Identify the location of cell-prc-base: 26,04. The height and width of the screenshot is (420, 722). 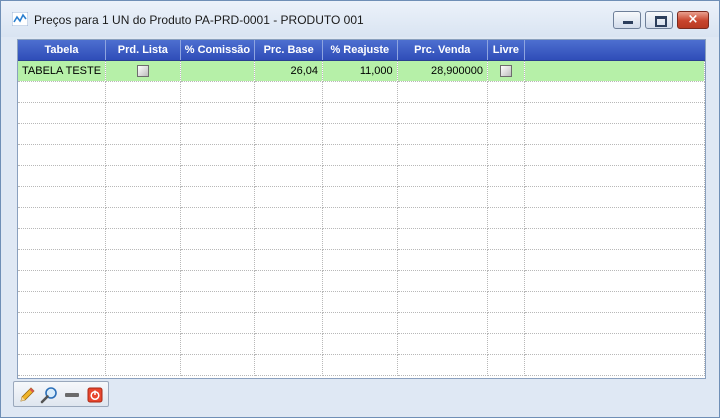
(288, 71).